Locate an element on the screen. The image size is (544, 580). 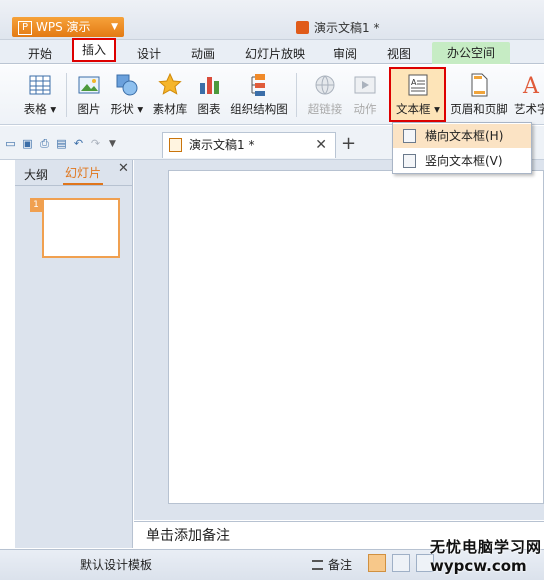
save-icon: ▣ is located at coordinates (27, 144).